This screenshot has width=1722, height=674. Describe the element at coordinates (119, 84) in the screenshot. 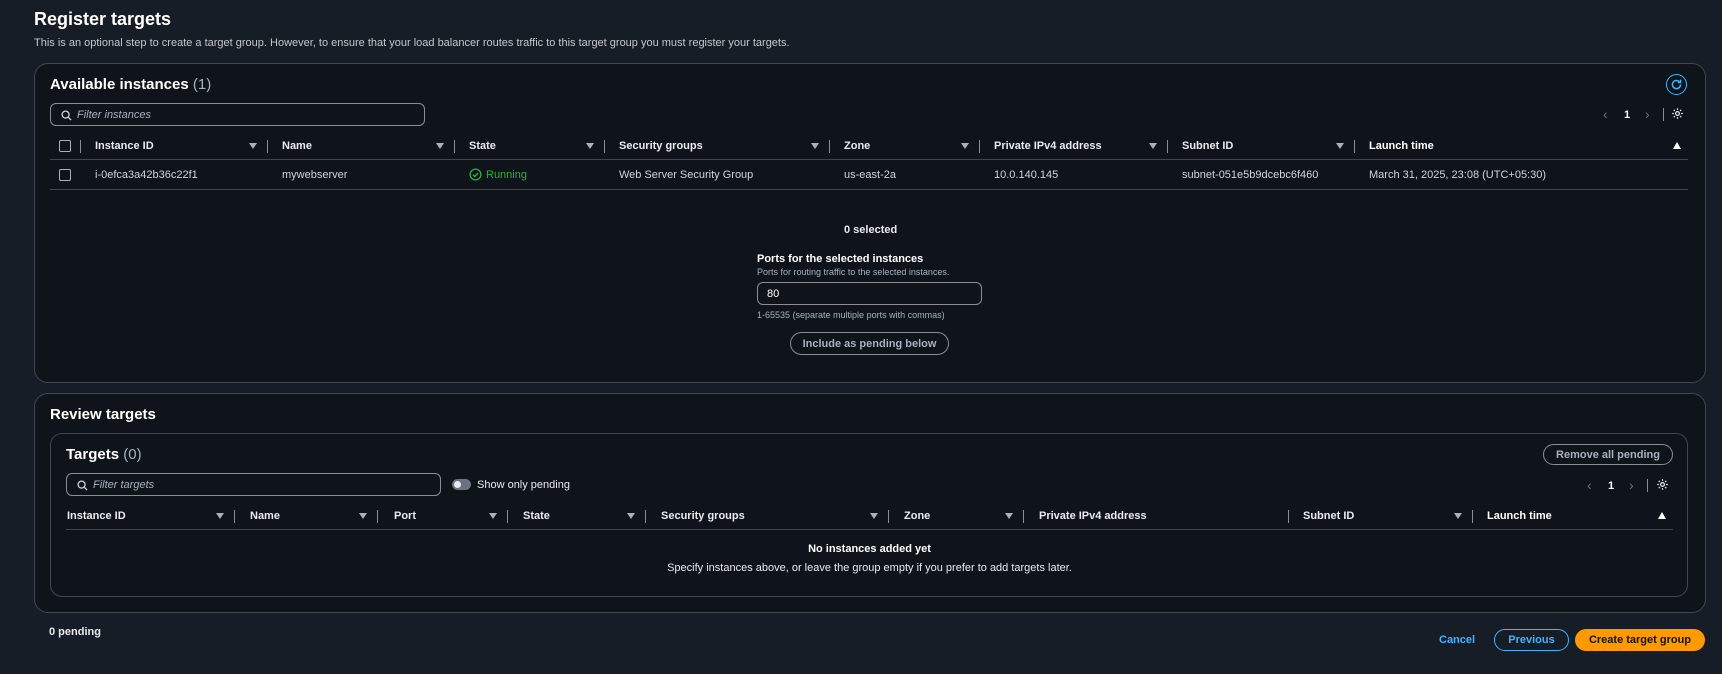

I see `available-instances-title: Available instances` at that location.